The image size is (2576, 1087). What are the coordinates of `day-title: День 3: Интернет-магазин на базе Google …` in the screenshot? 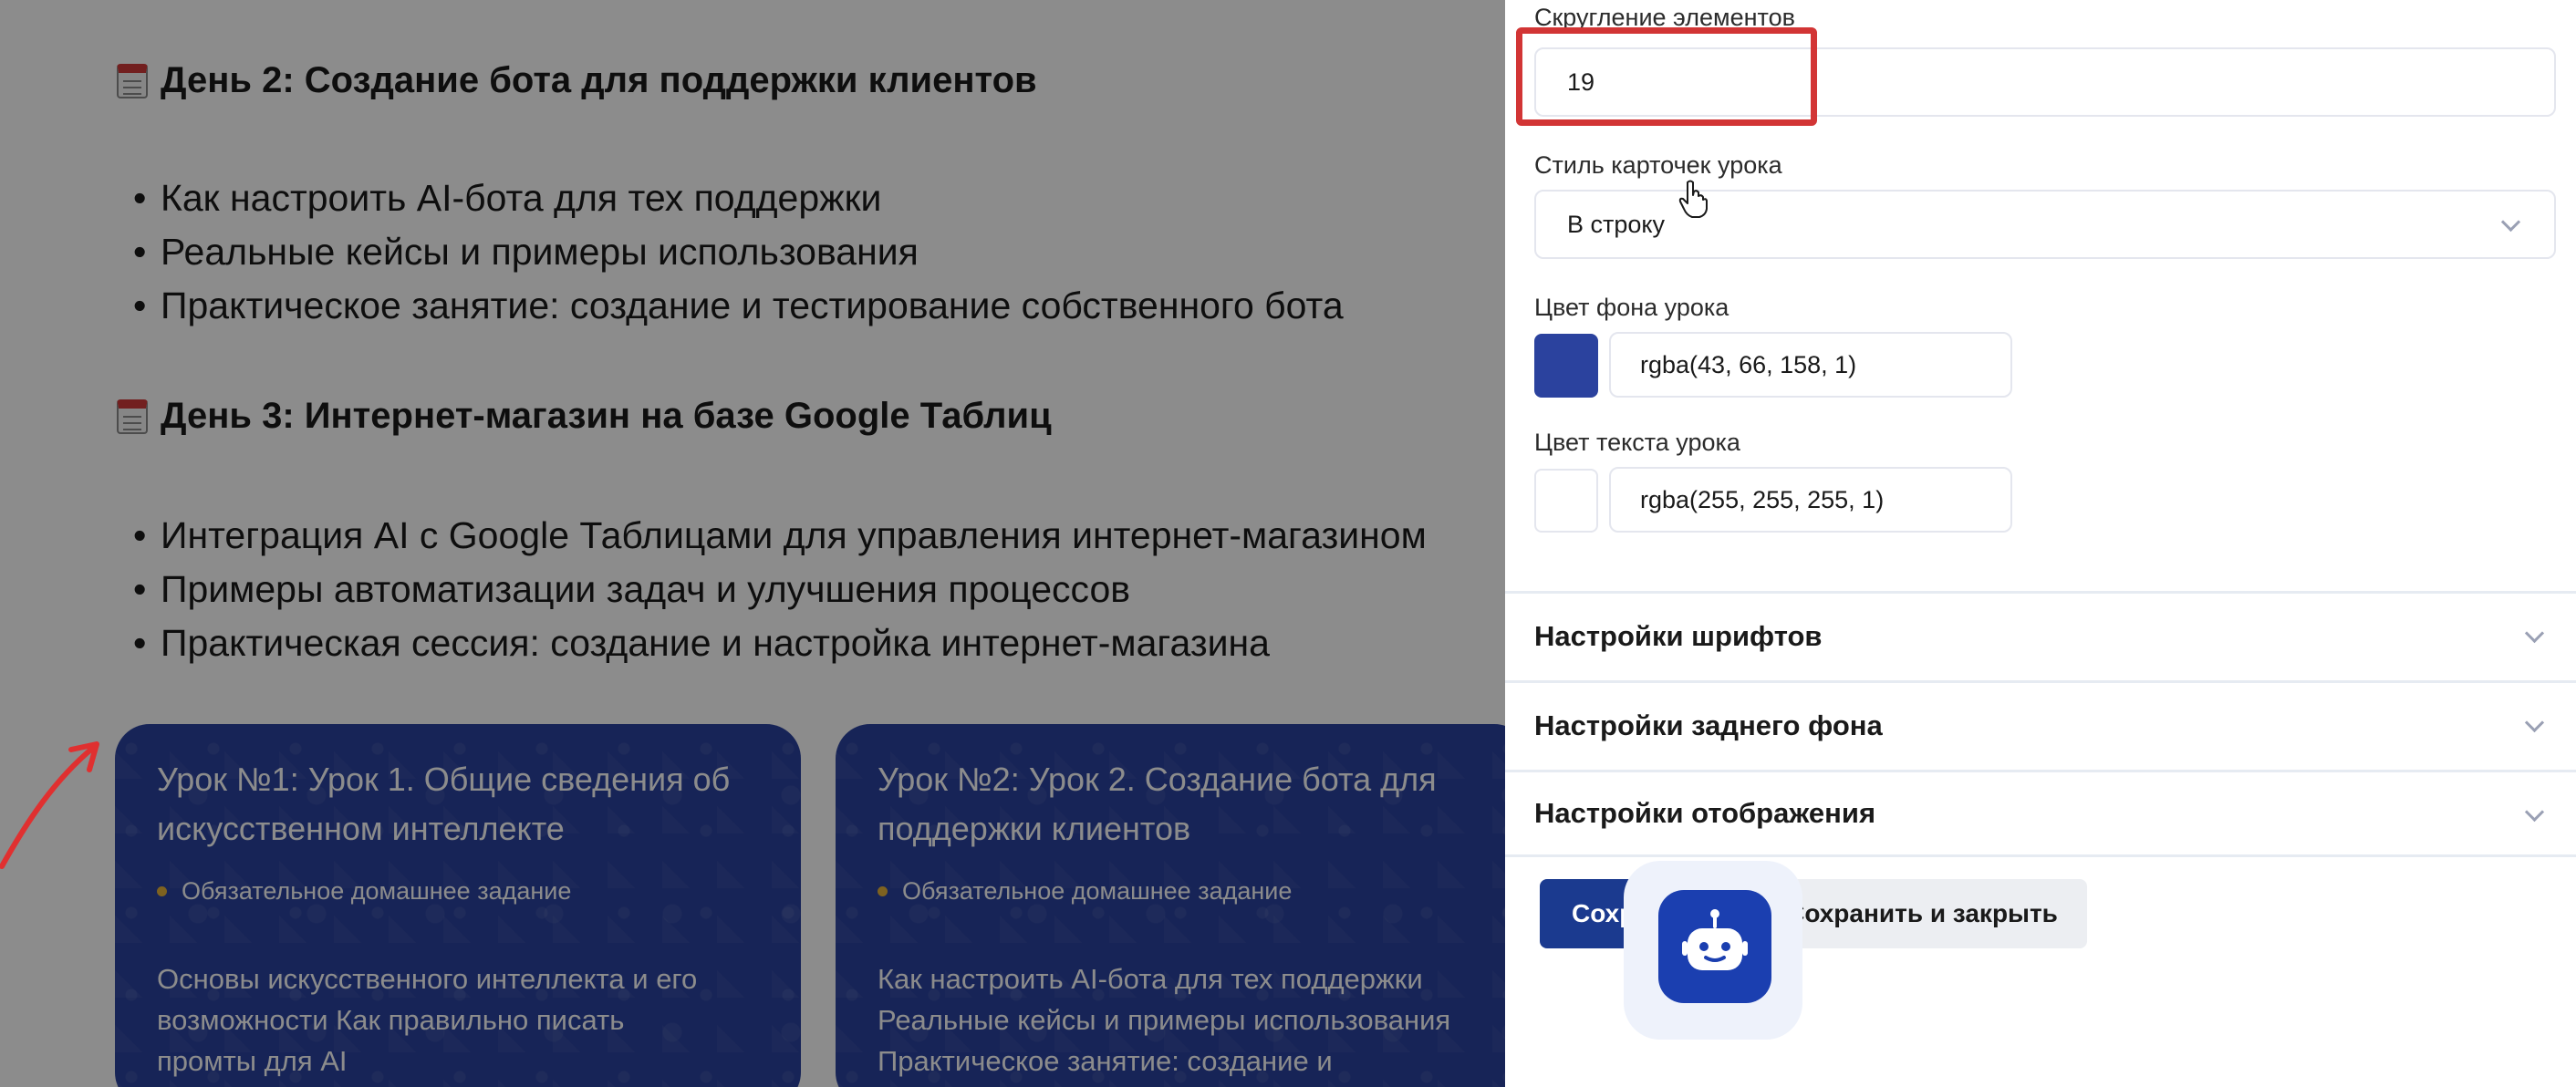 It's located at (606, 416).